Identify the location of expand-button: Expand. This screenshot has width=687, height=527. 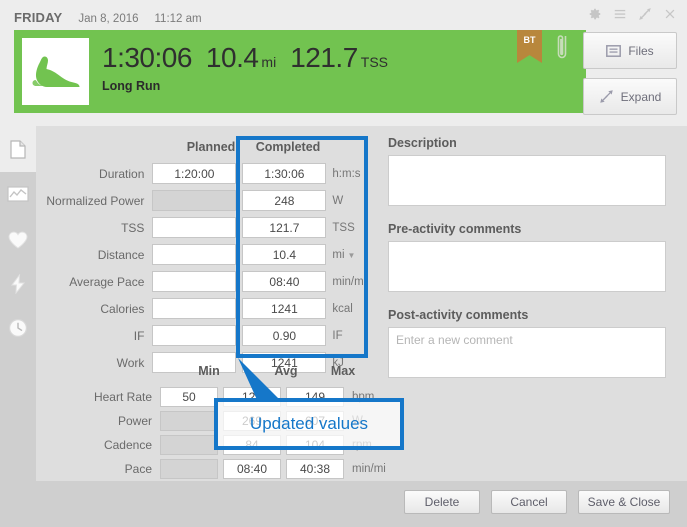
(630, 96).